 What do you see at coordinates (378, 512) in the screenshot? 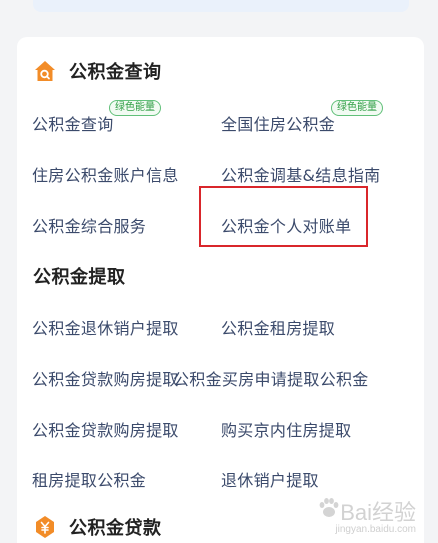
I see `watermark-text: Bai经验` at bounding box center [378, 512].